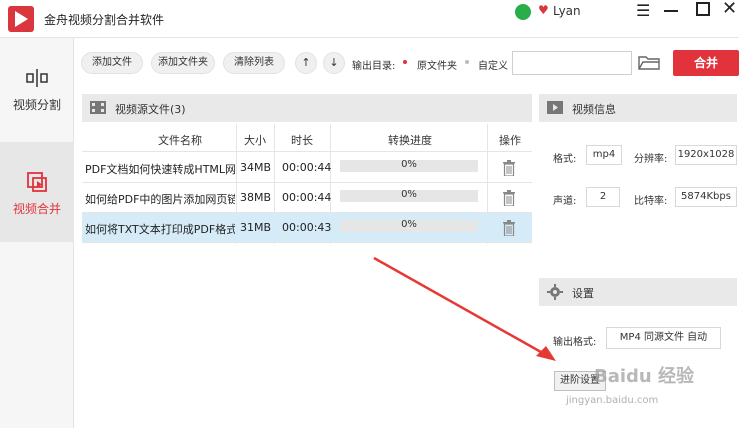 The height and width of the screenshot is (428, 739). I want to click on baidu-watermark-url: jingyan.baidu.com, so click(612, 400).